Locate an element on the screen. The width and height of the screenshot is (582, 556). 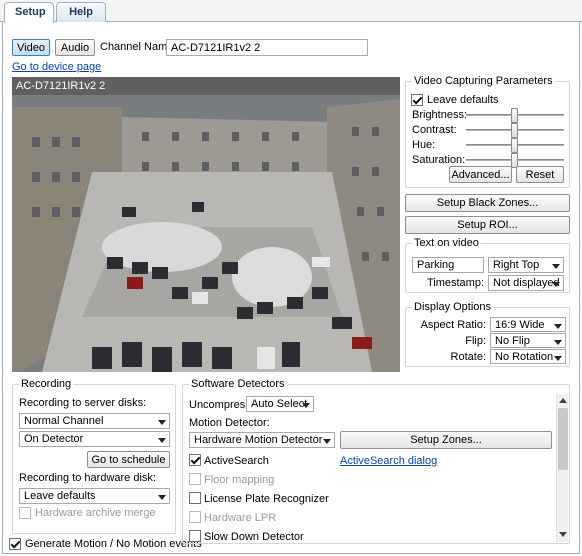
flip-label: Flip: is located at coordinates (475, 341).